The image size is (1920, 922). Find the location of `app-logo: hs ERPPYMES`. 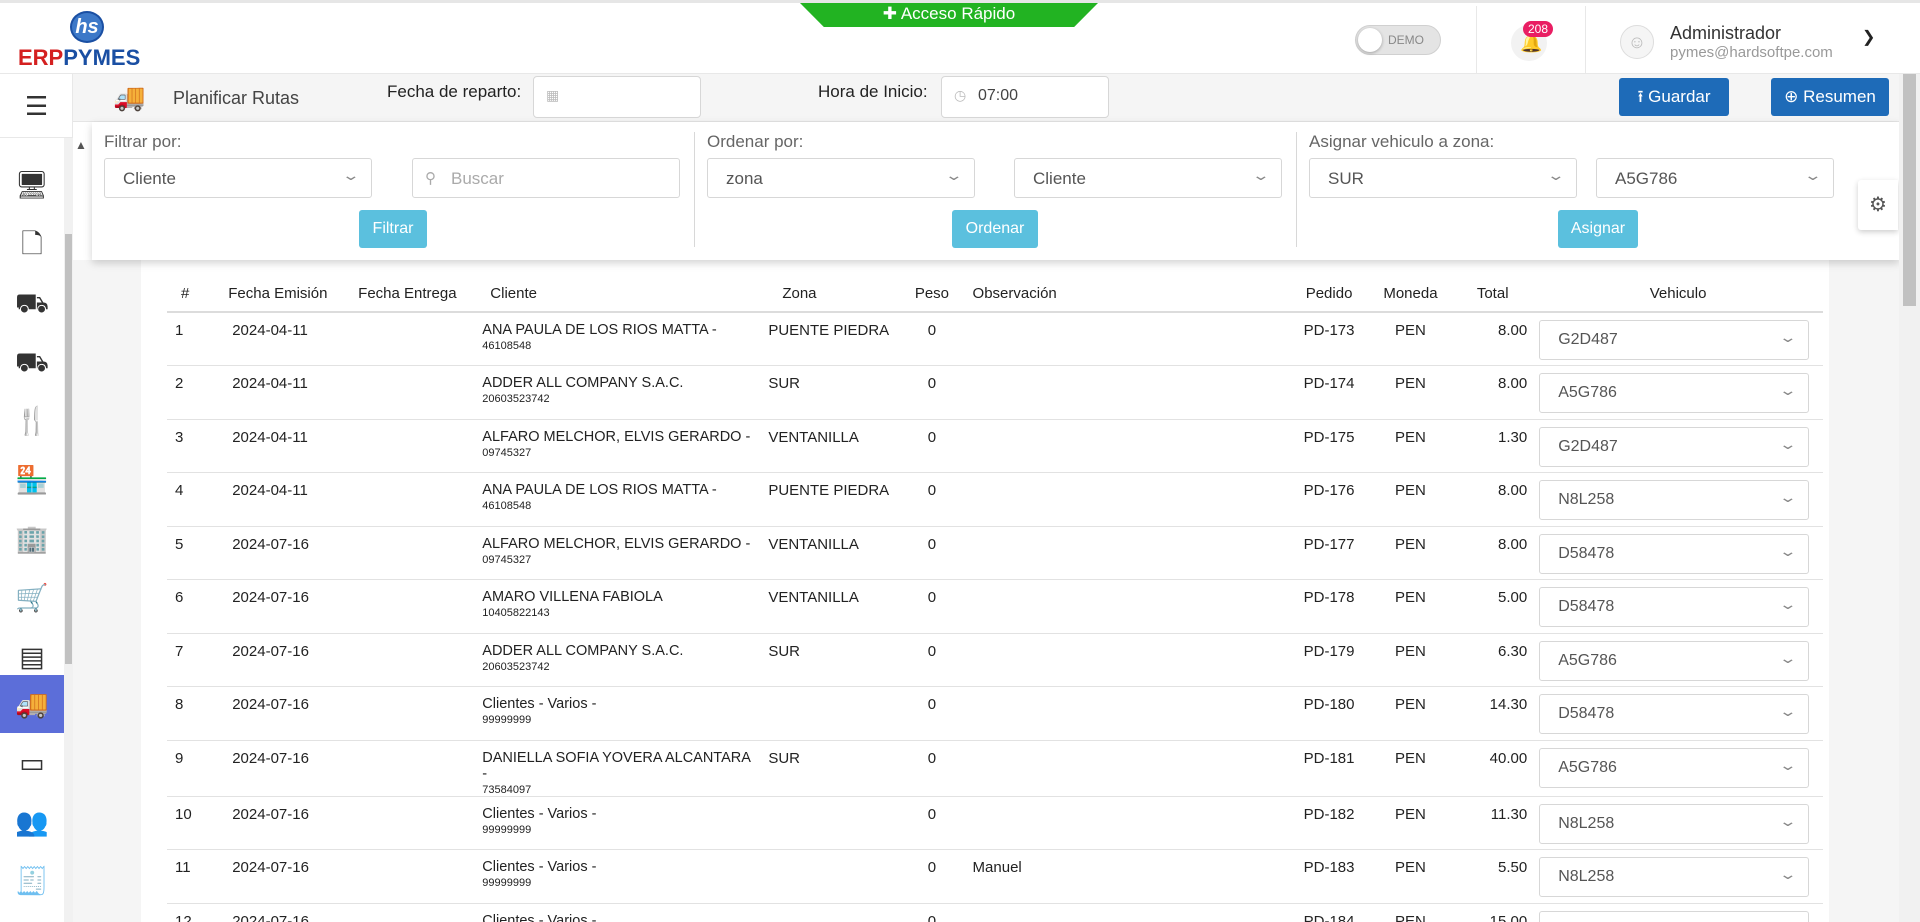

app-logo: hs ERPPYMES is located at coordinates (90, 40).